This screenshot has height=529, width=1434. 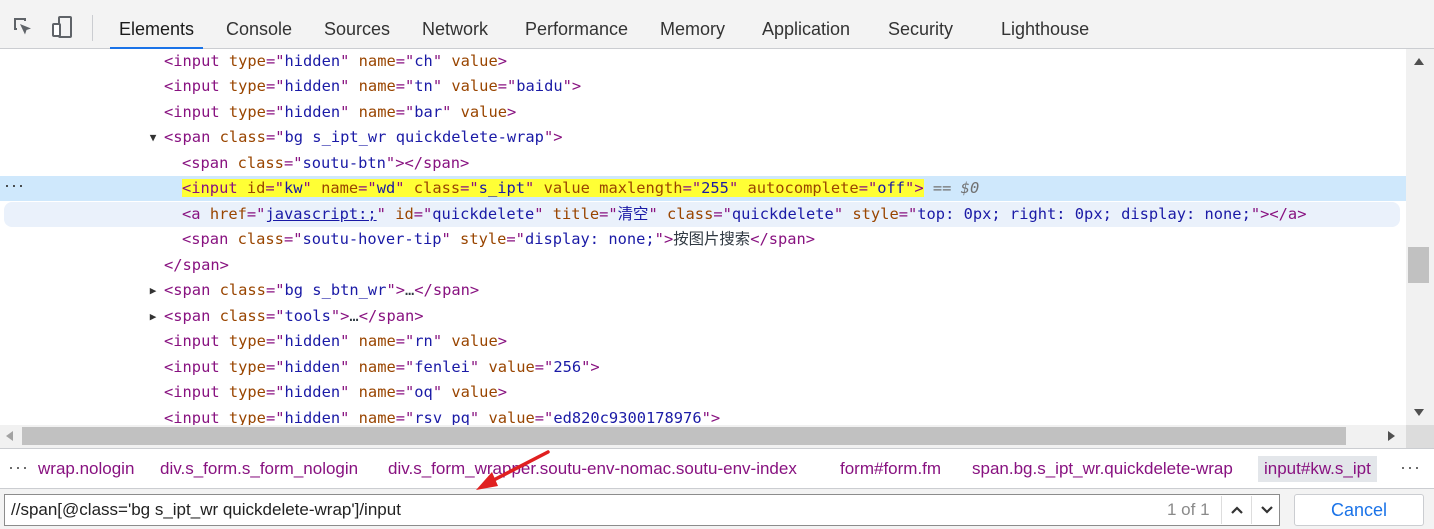 What do you see at coordinates (703, 316) in the screenshot?
I see `tree-node-collapsed: ▶ <span class="tools">…</span>` at bounding box center [703, 316].